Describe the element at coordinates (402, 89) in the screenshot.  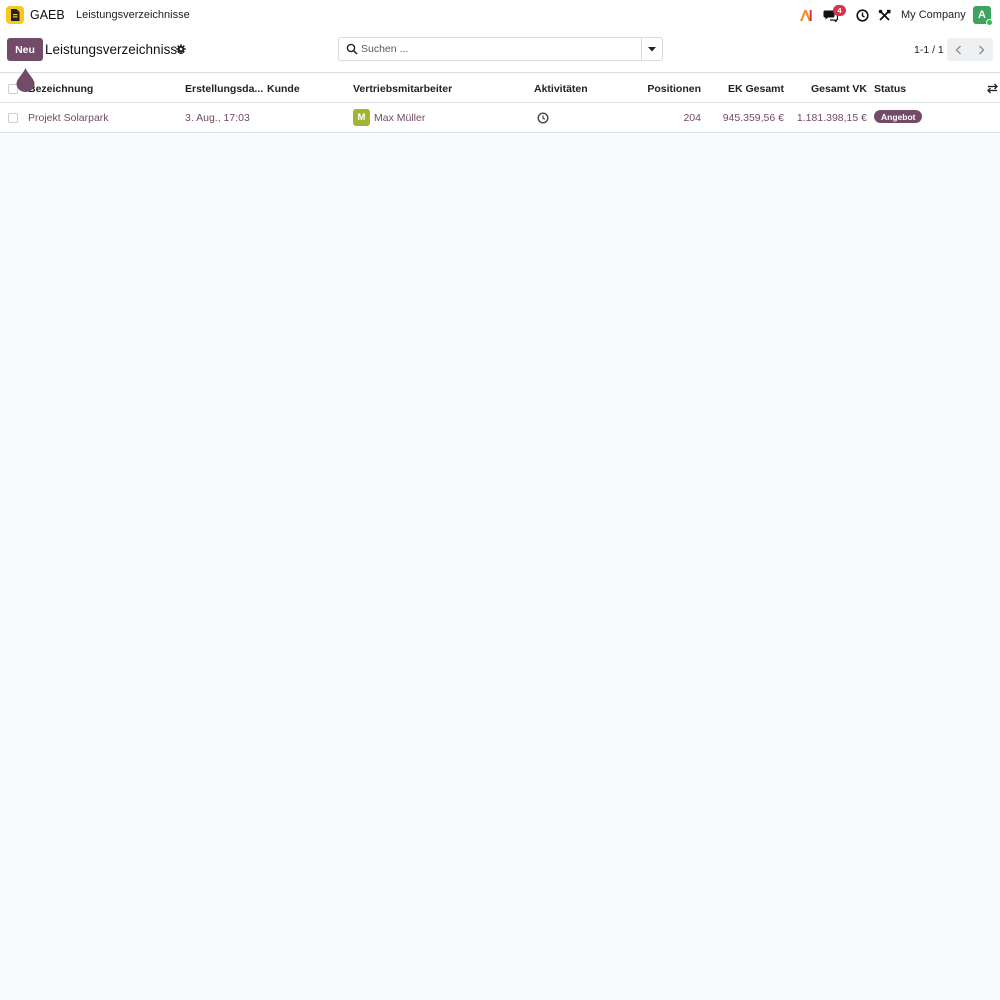
I see `column-header-vertriebsmitarbeiter: Vertriebsmitarbeiter` at that location.